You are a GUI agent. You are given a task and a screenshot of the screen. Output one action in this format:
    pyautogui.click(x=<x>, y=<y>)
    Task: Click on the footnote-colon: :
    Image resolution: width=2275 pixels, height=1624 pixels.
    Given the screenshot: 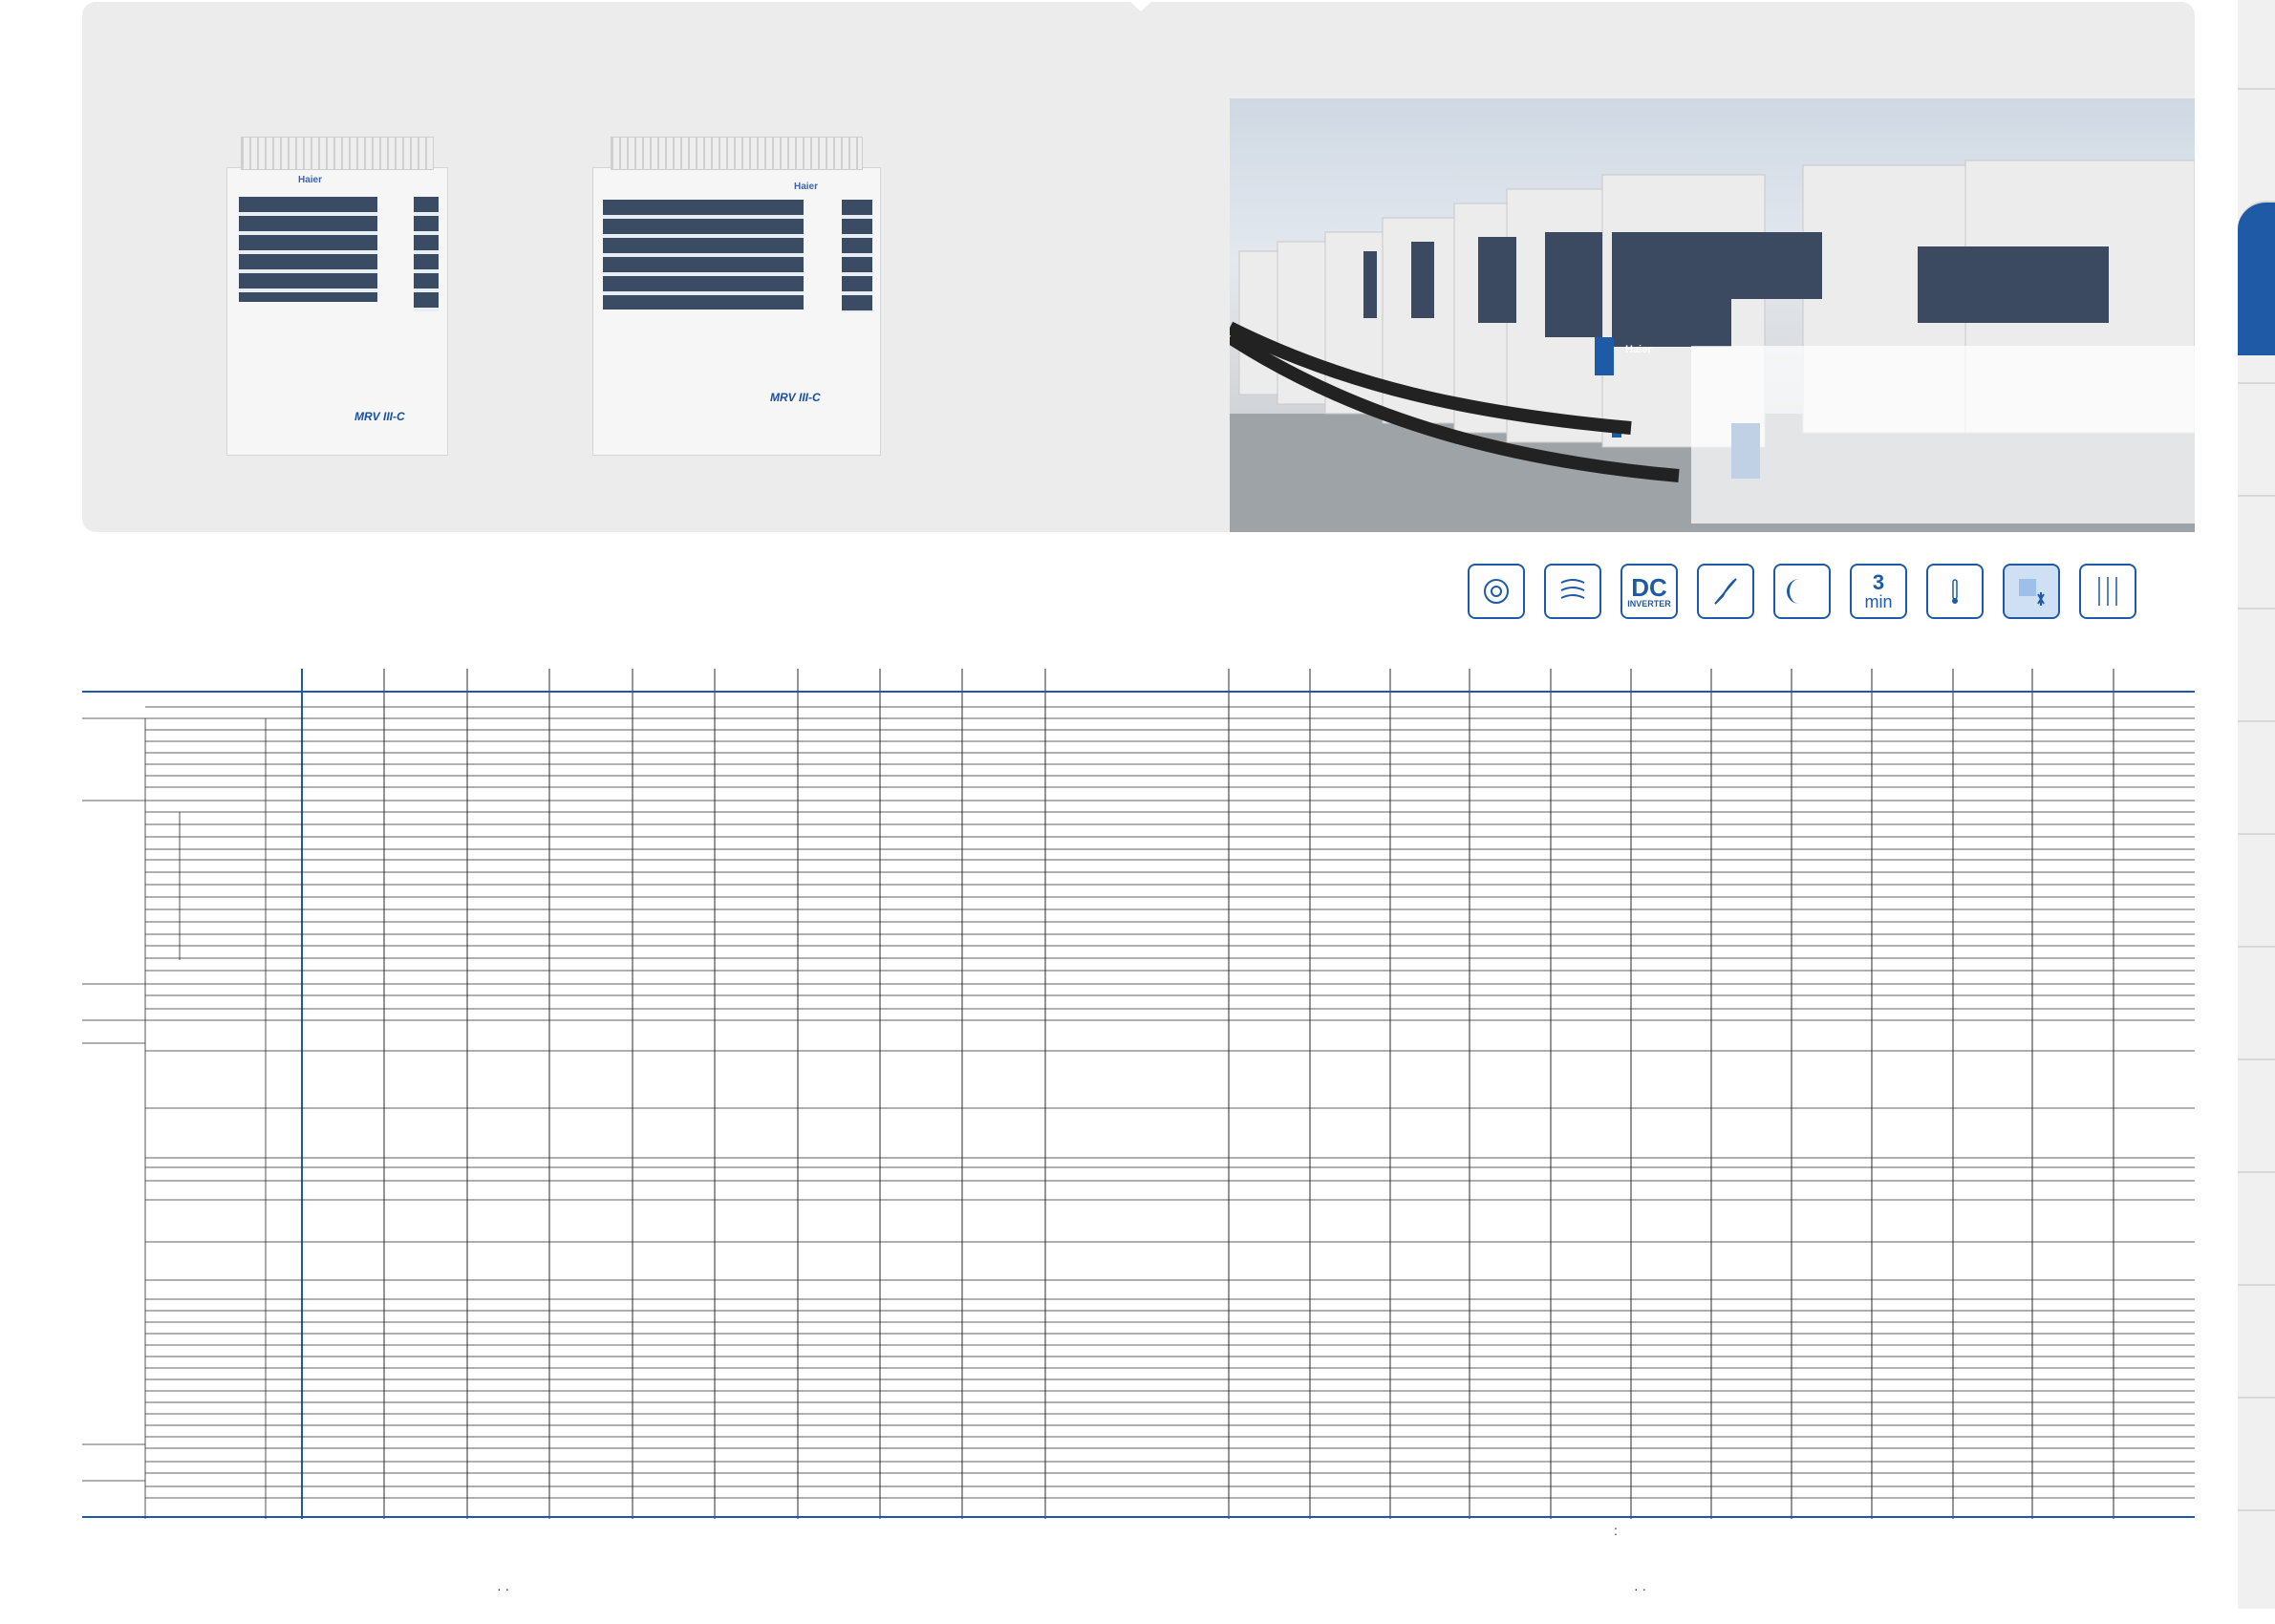 What is the action you would take?
    pyautogui.click(x=1616, y=1531)
    